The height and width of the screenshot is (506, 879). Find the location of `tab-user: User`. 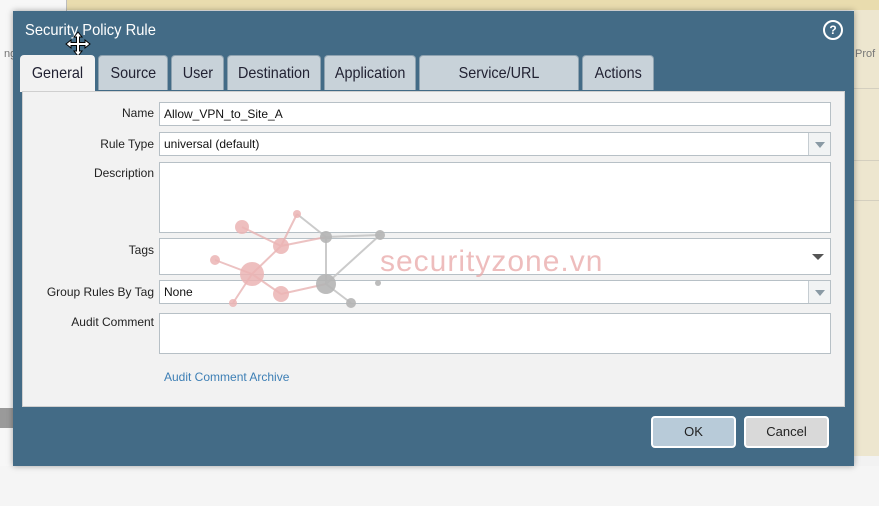

tab-user: User is located at coordinates (197, 72).